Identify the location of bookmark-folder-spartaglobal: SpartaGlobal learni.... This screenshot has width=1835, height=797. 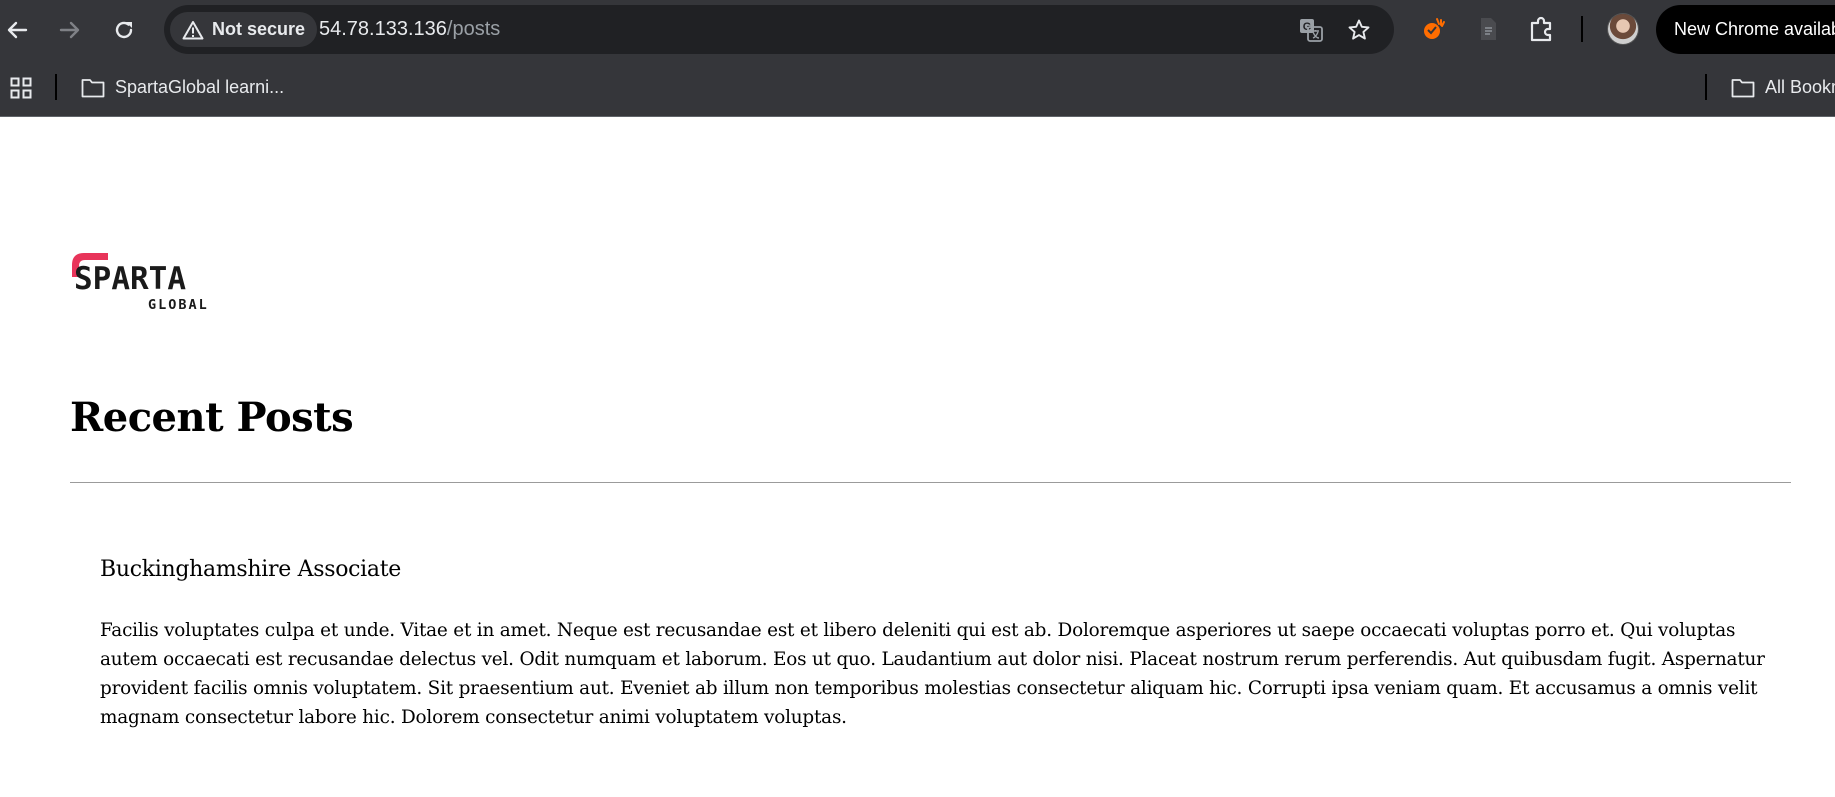
(182, 87).